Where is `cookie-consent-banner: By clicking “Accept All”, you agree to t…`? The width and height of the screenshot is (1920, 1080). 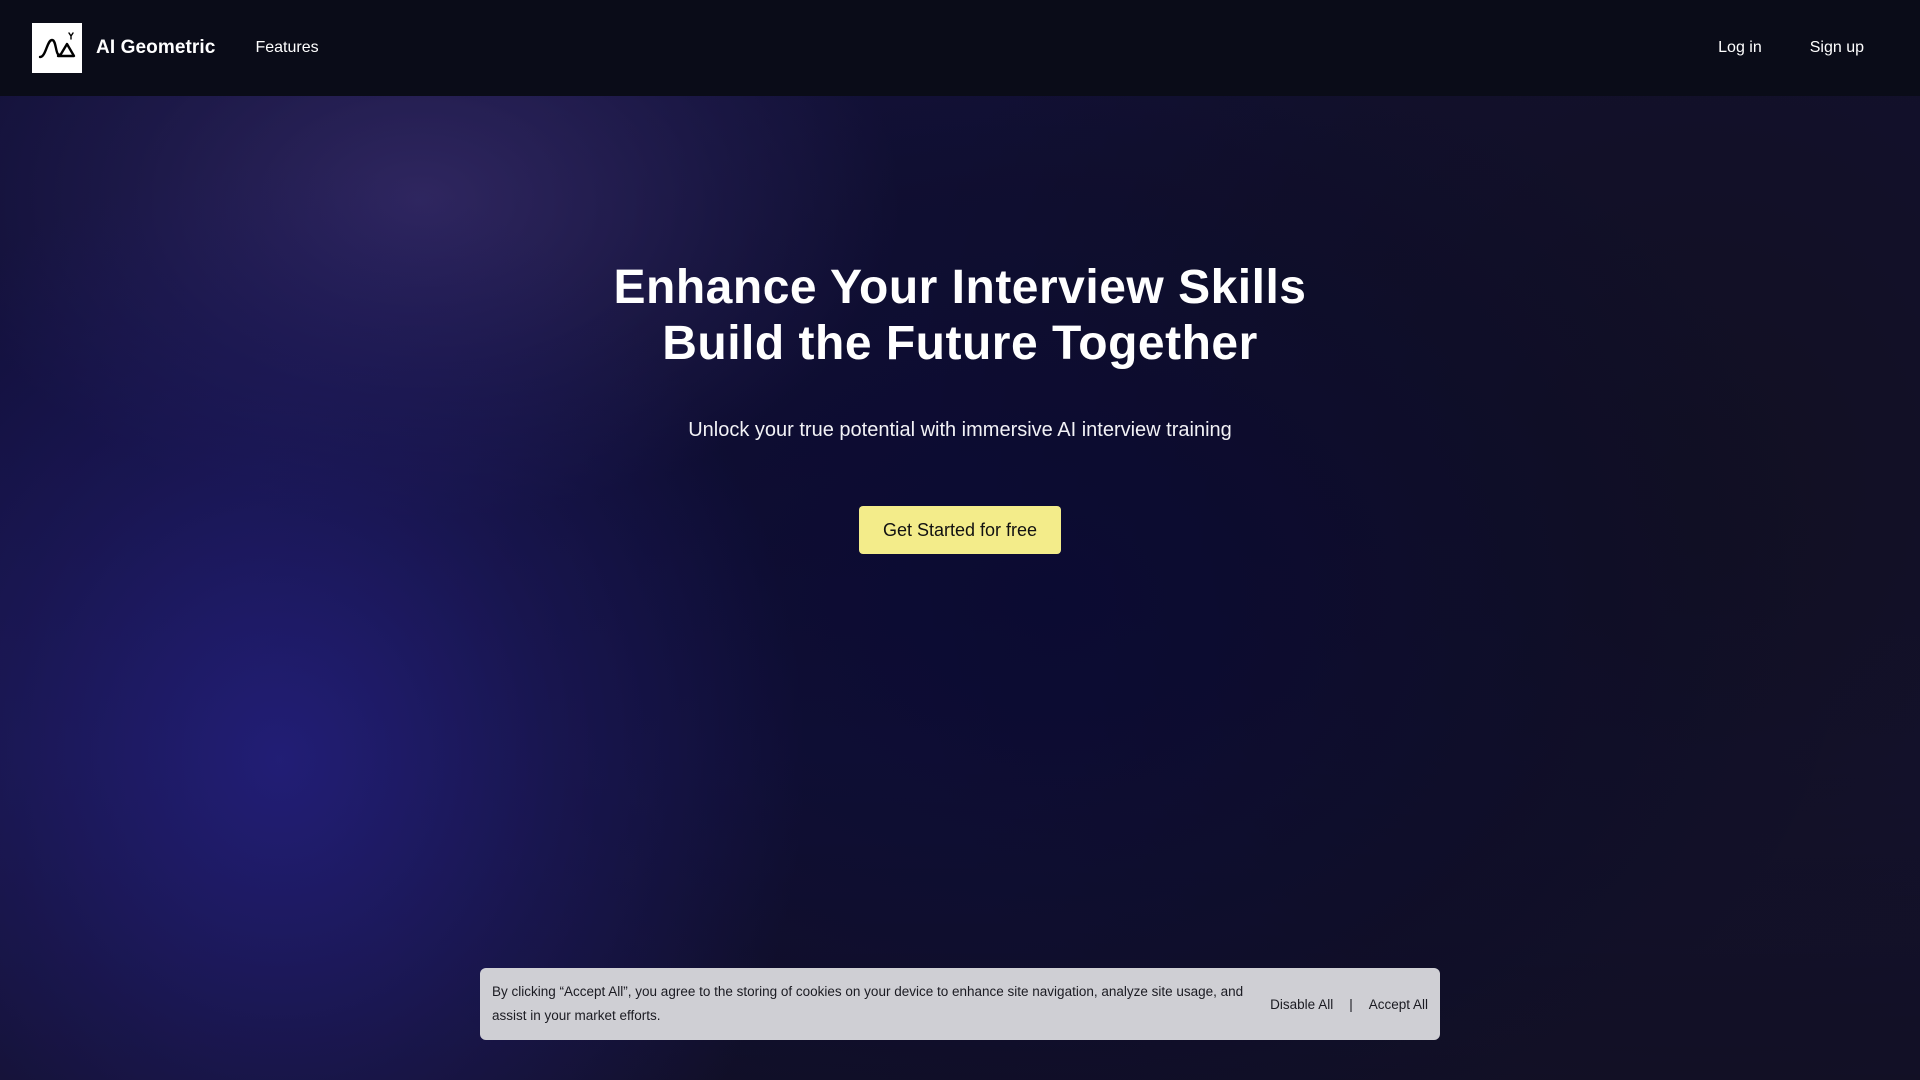 cookie-consent-banner: By clicking “Accept All”, you agree to t… is located at coordinates (960, 1004).